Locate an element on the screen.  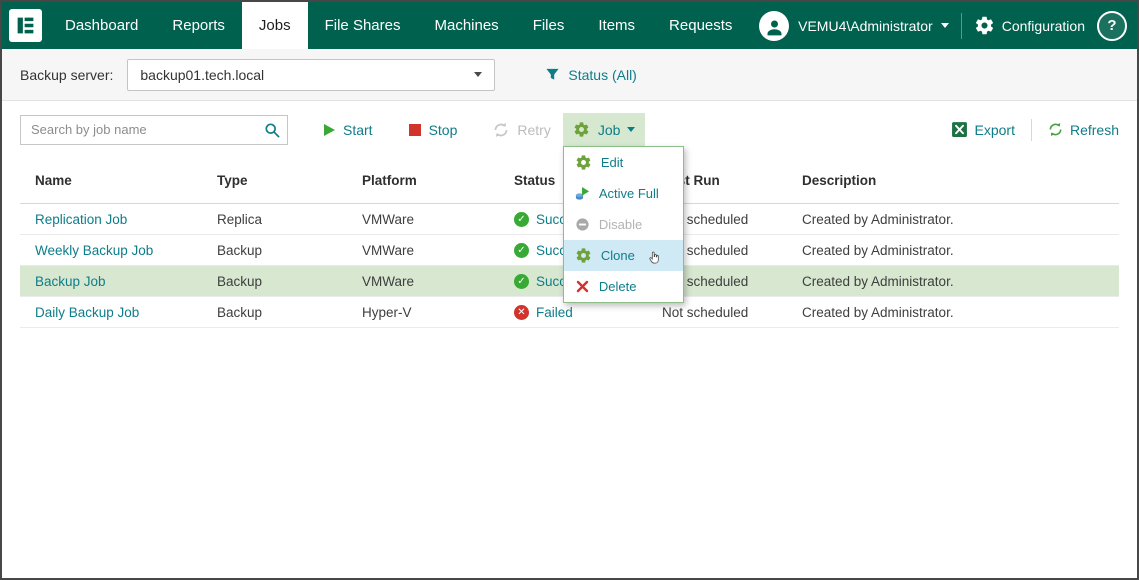
menu-item-edit: Edit is located at coordinates (623, 162).